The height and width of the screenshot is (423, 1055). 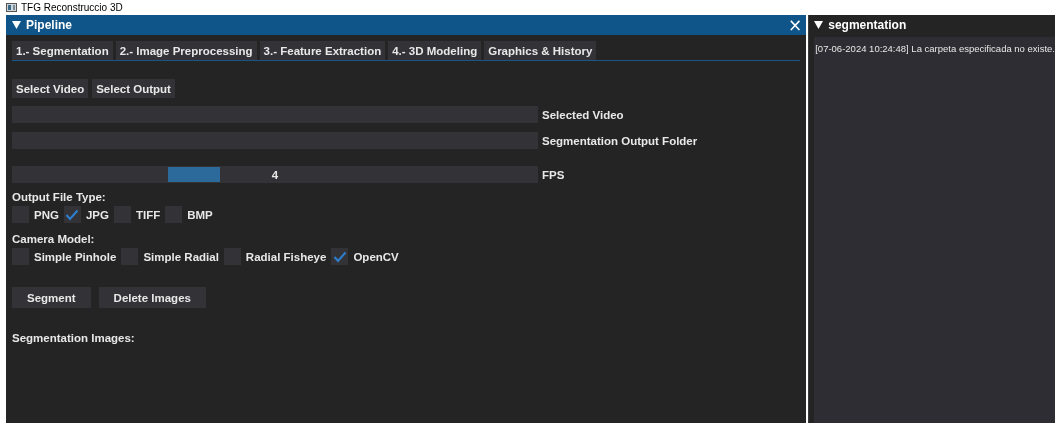 I want to click on log-title: segmentation, so click(x=867, y=25).